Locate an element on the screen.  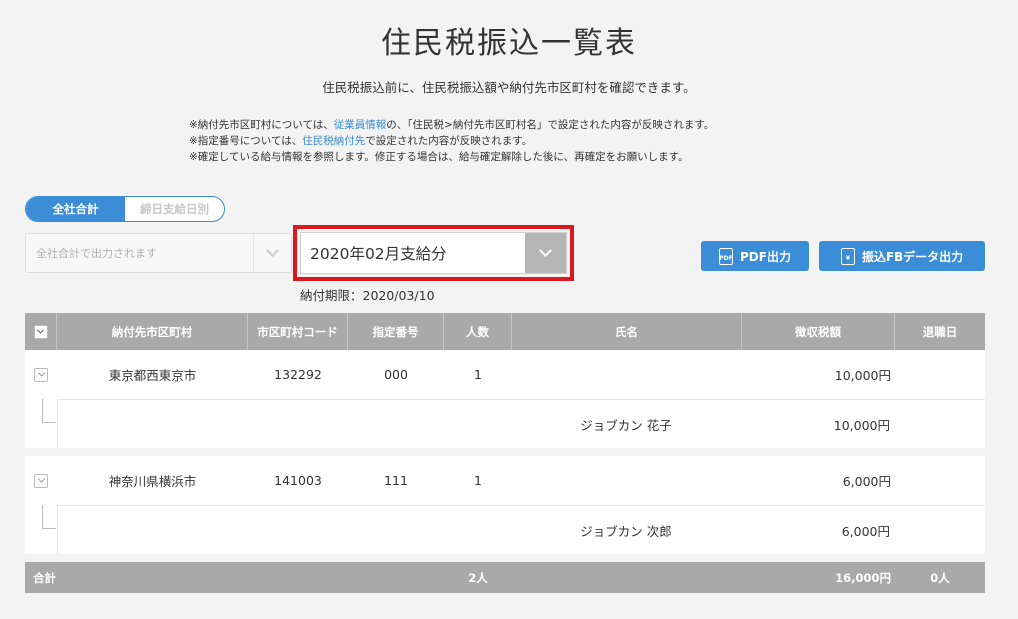
note-text: ※納付先市区町村については、 is located at coordinates (261, 125).